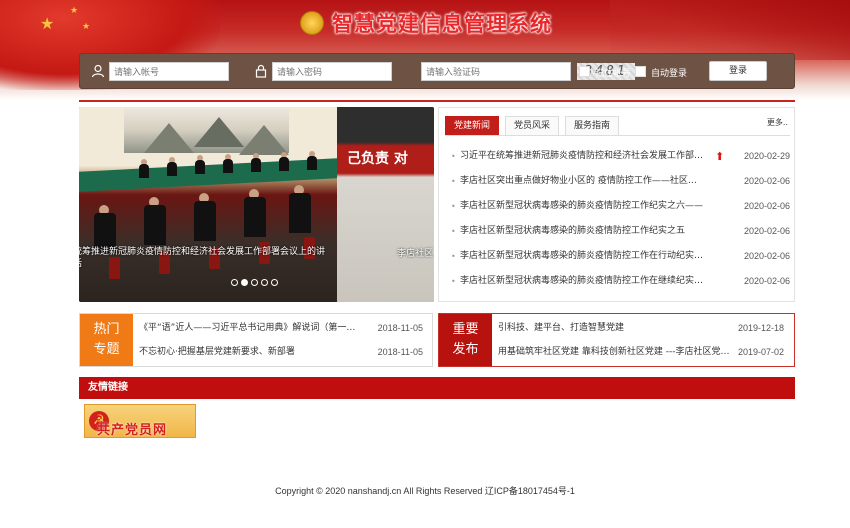 Image resolution: width=850 pixels, height=528 pixels. Describe the element at coordinates (720, 156) in the screenshot. I see `hot-arrow-icon: ⬆` at that location.